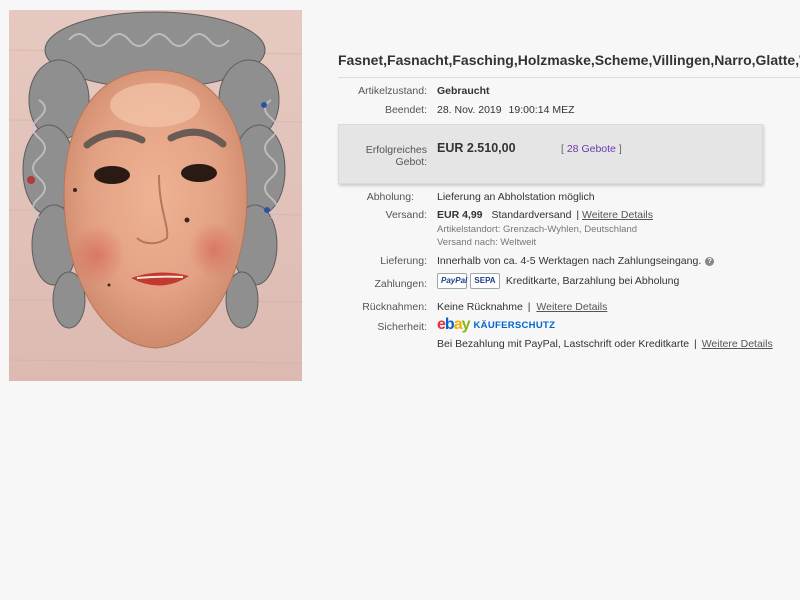  I want to click on help-icon: ?, so click(710, 261).